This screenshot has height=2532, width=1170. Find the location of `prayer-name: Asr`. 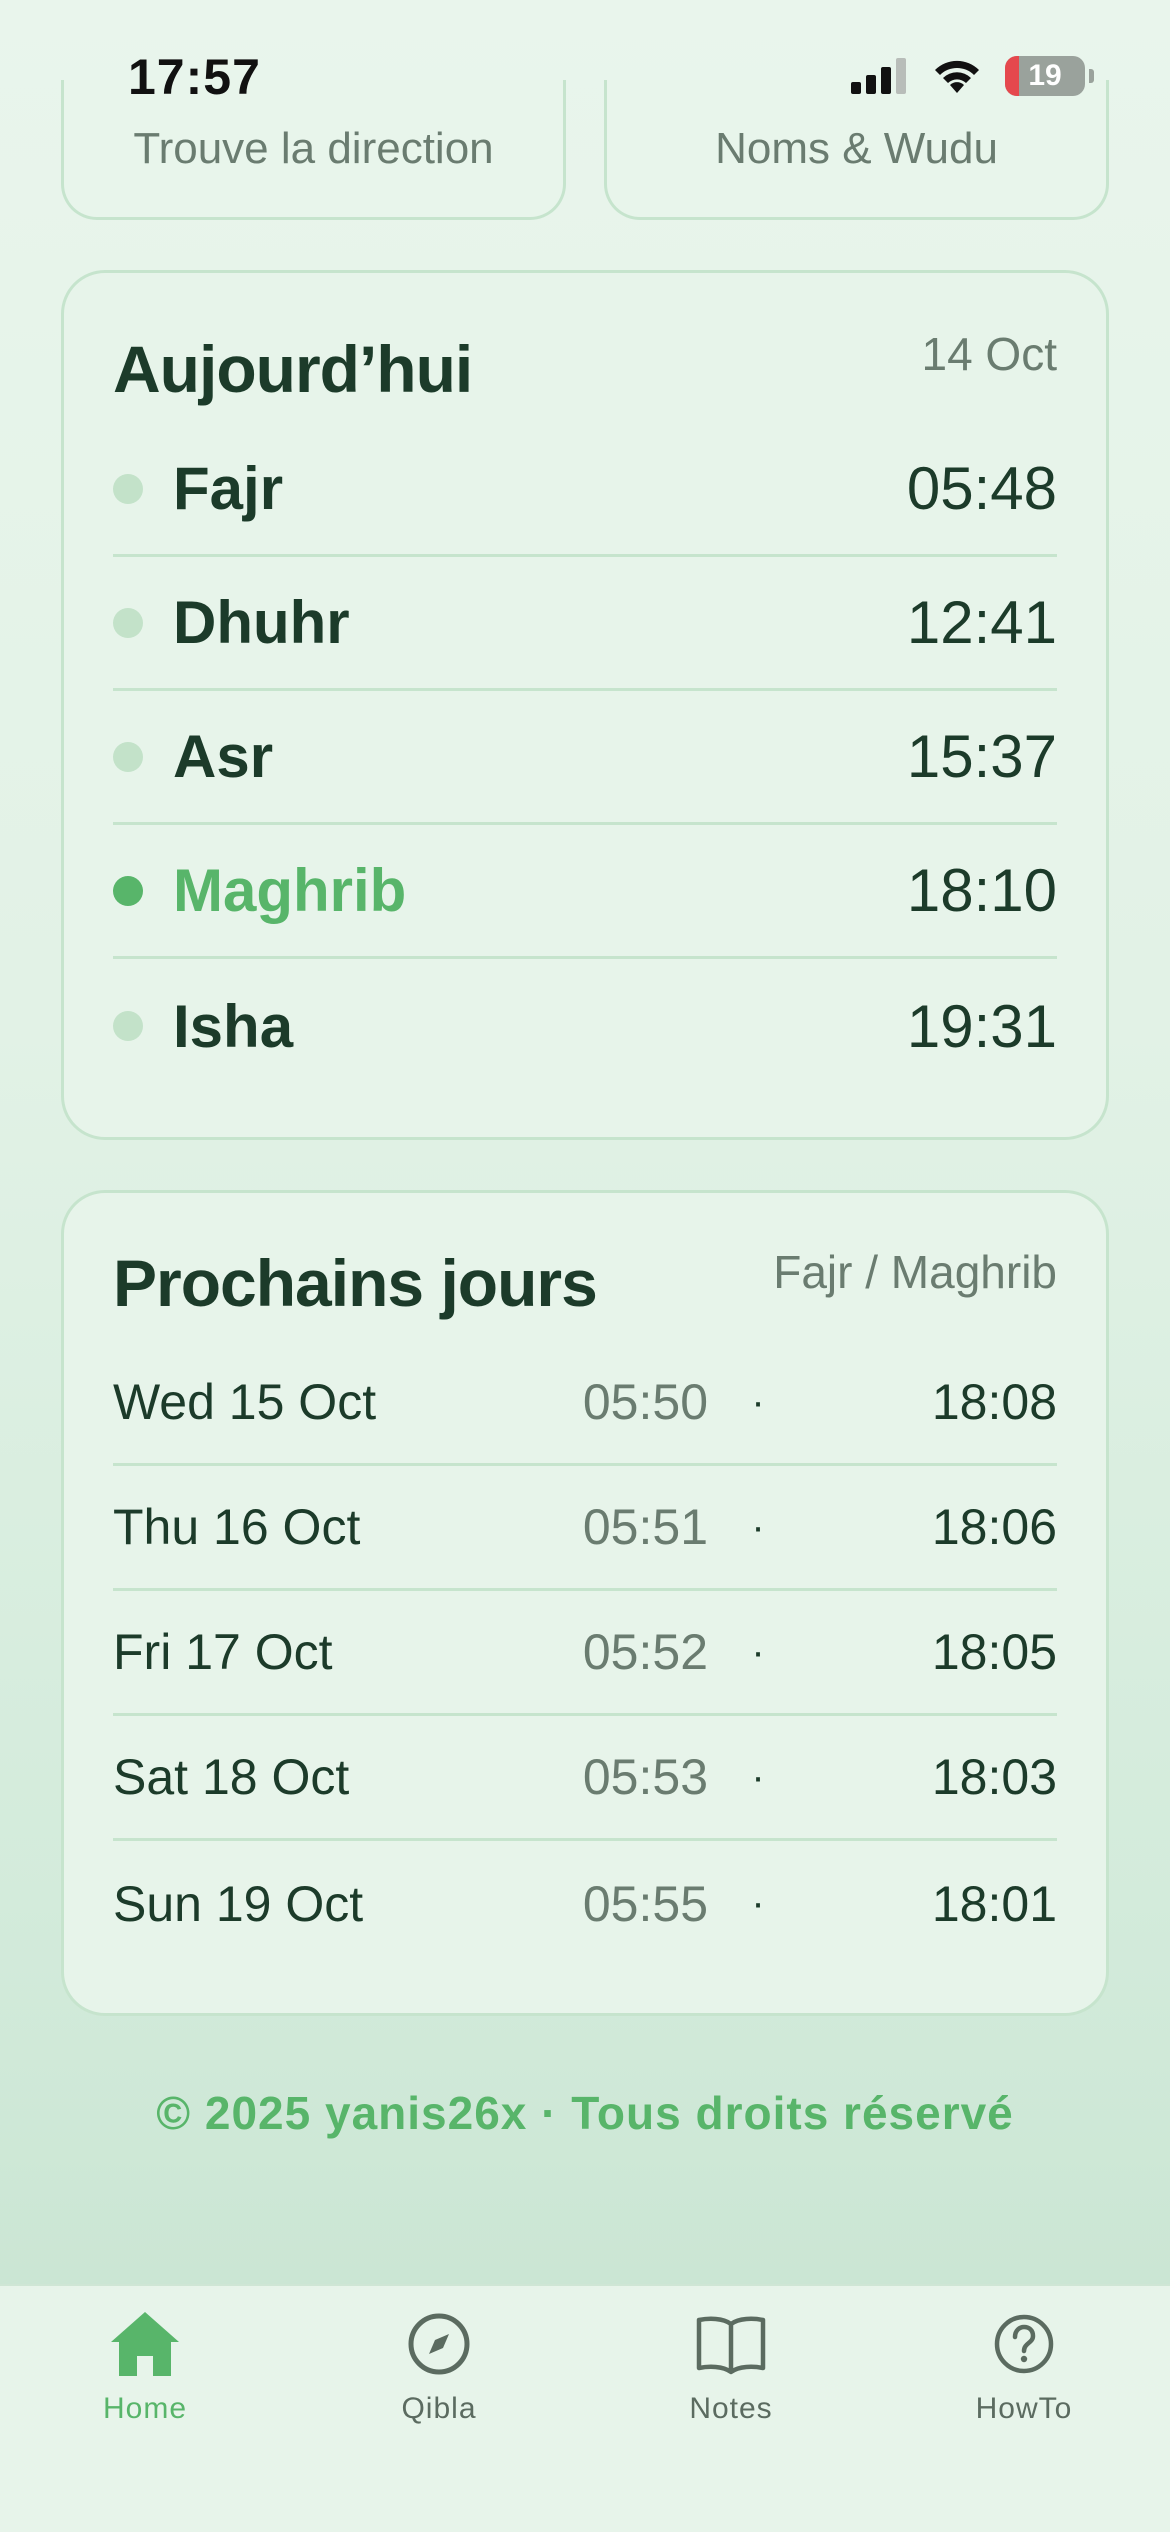

prayer-name: Asr is located at coordinates (223, 756).